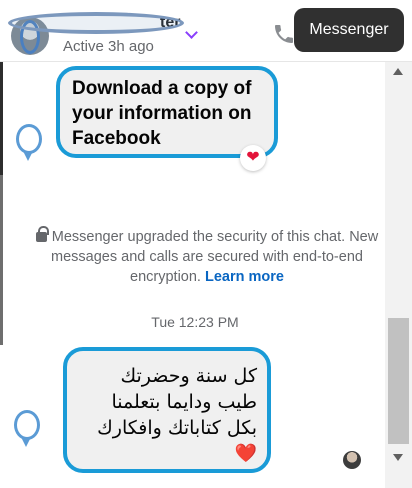 This screenshot has height=488, width=412. Describe the element at coordinates (244, 277) in the screenshot. I see `learn-more-link: Learn more` at that location.